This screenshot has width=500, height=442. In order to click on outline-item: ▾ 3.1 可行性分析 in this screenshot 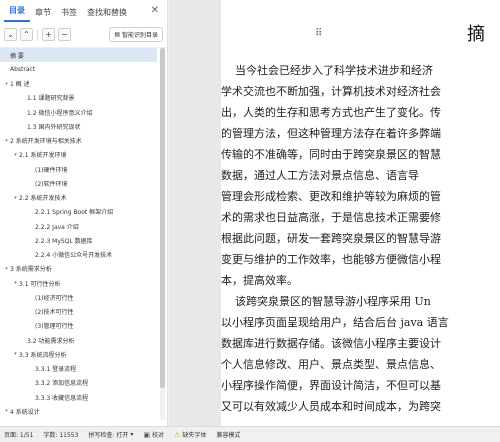, I will do `click(78, 283)`.